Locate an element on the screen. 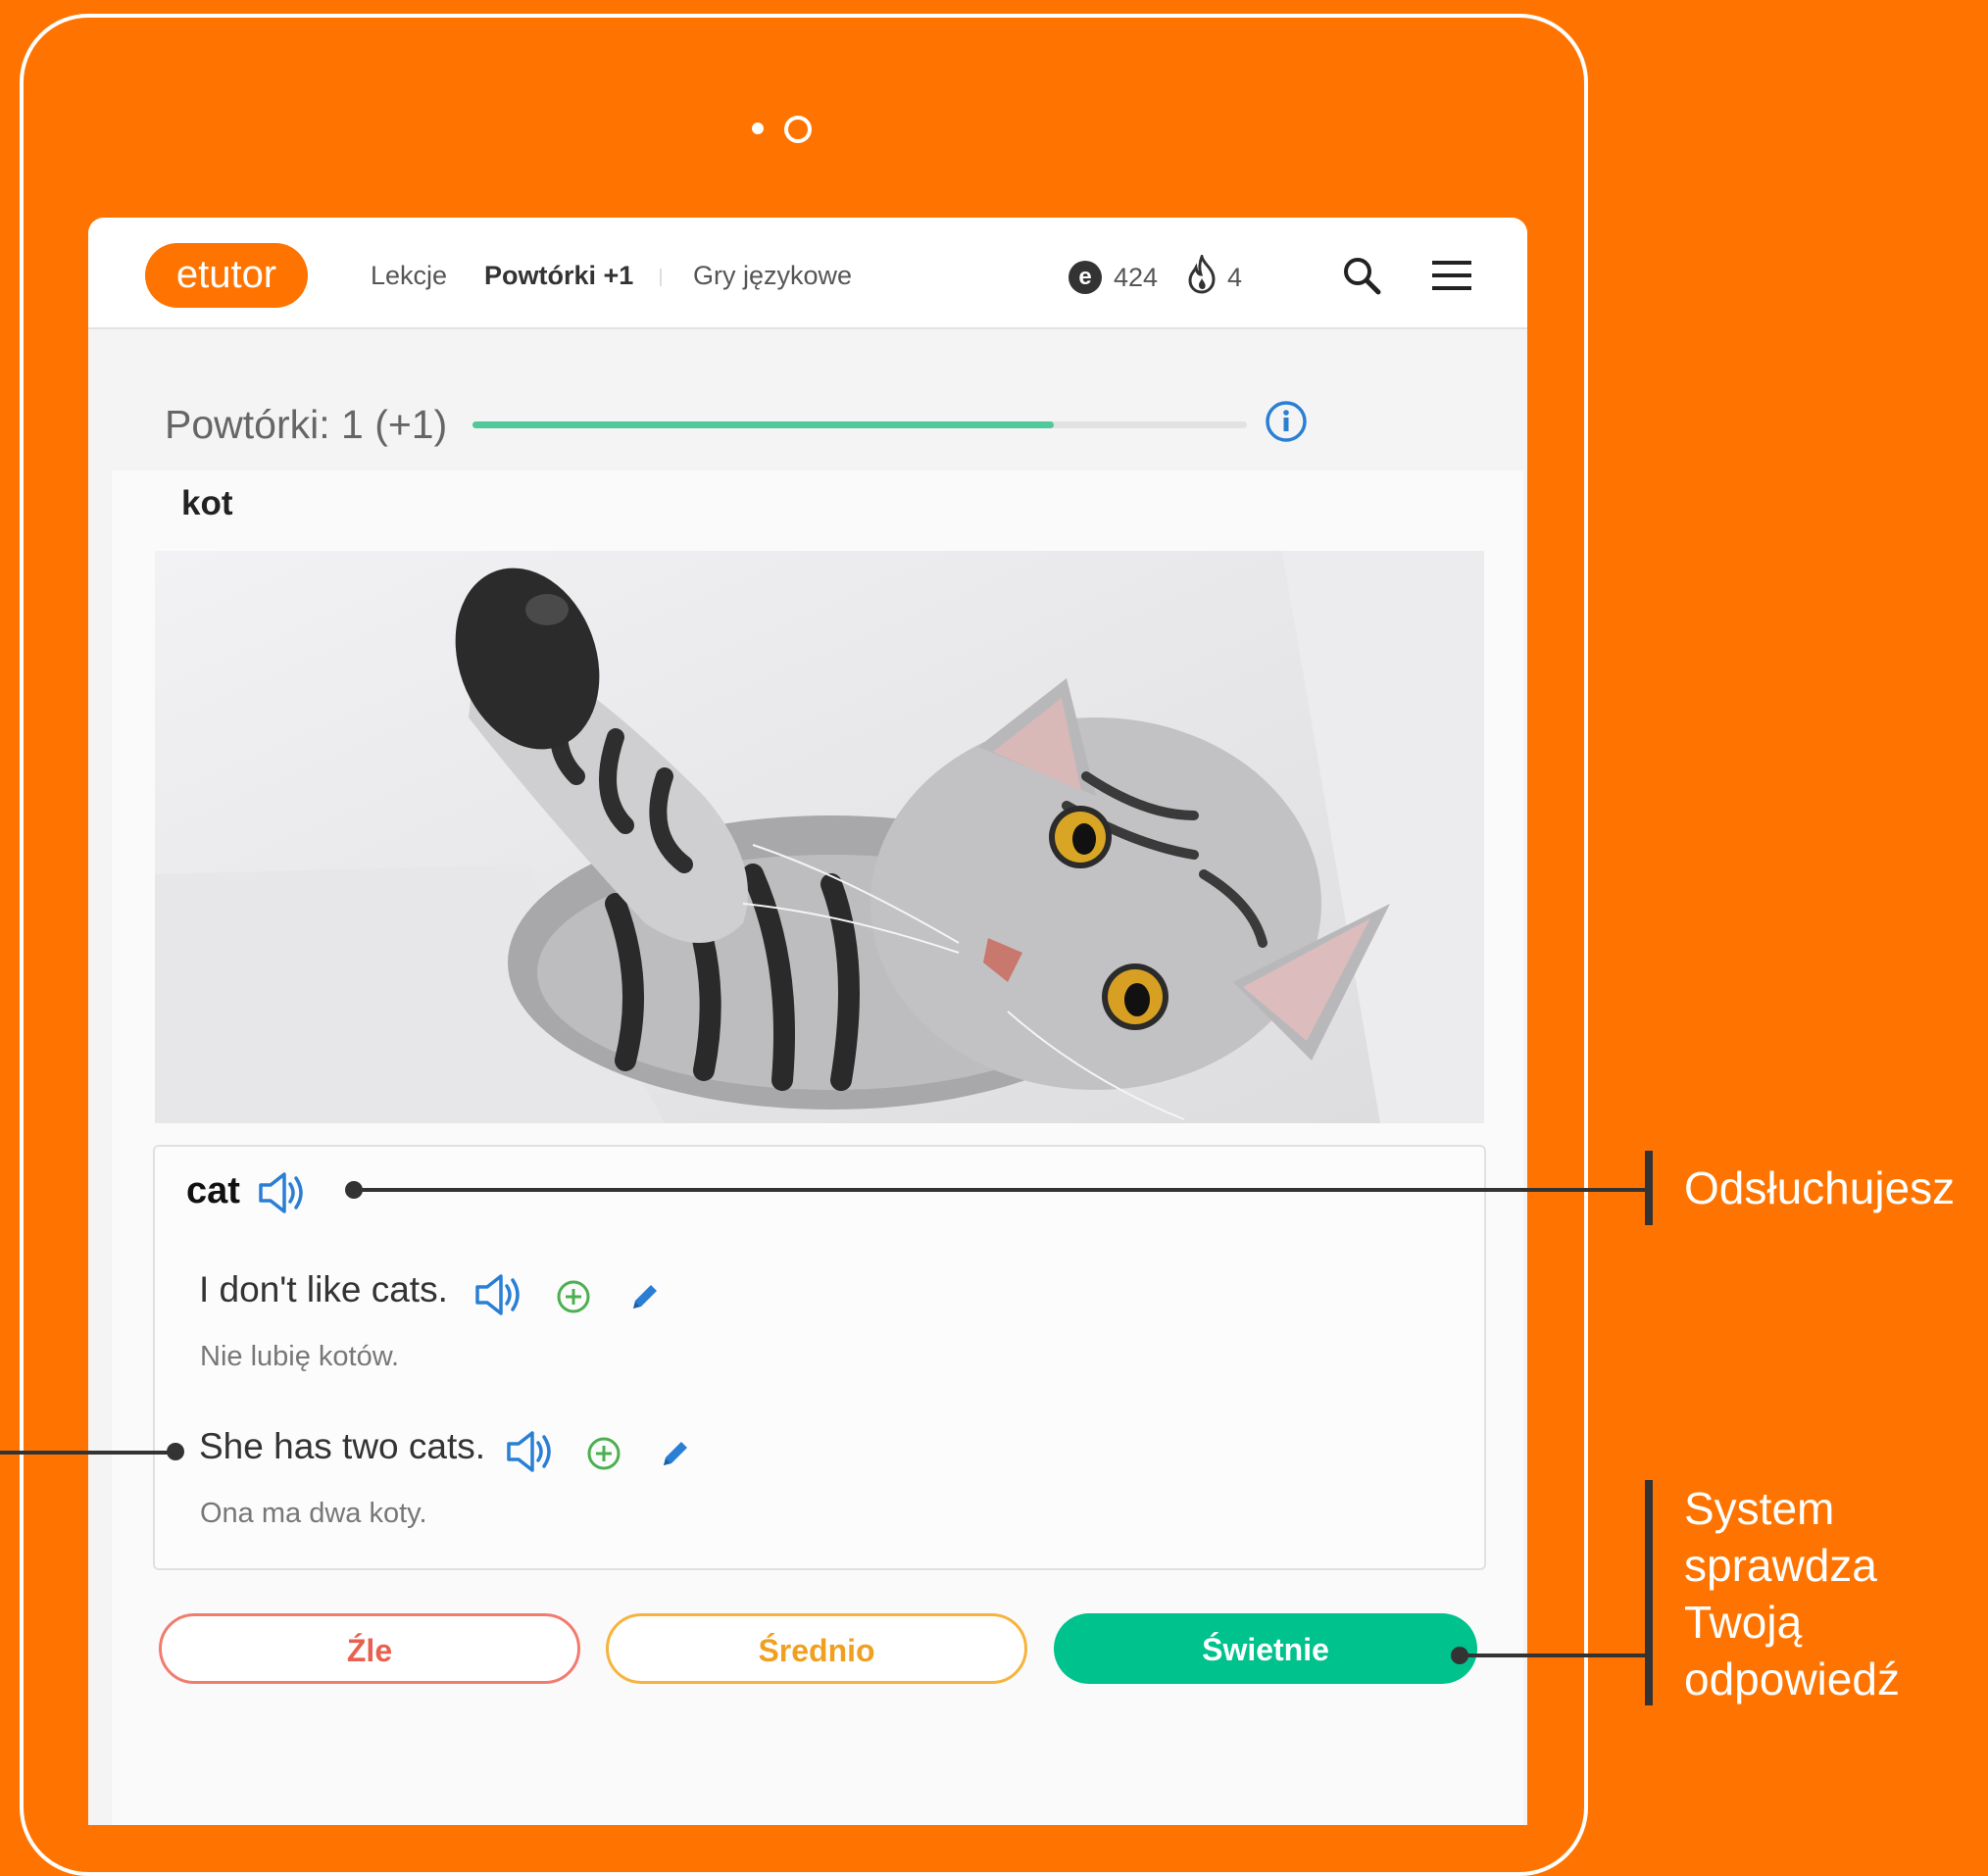  nav-separator is located at coordinates (661, 277).